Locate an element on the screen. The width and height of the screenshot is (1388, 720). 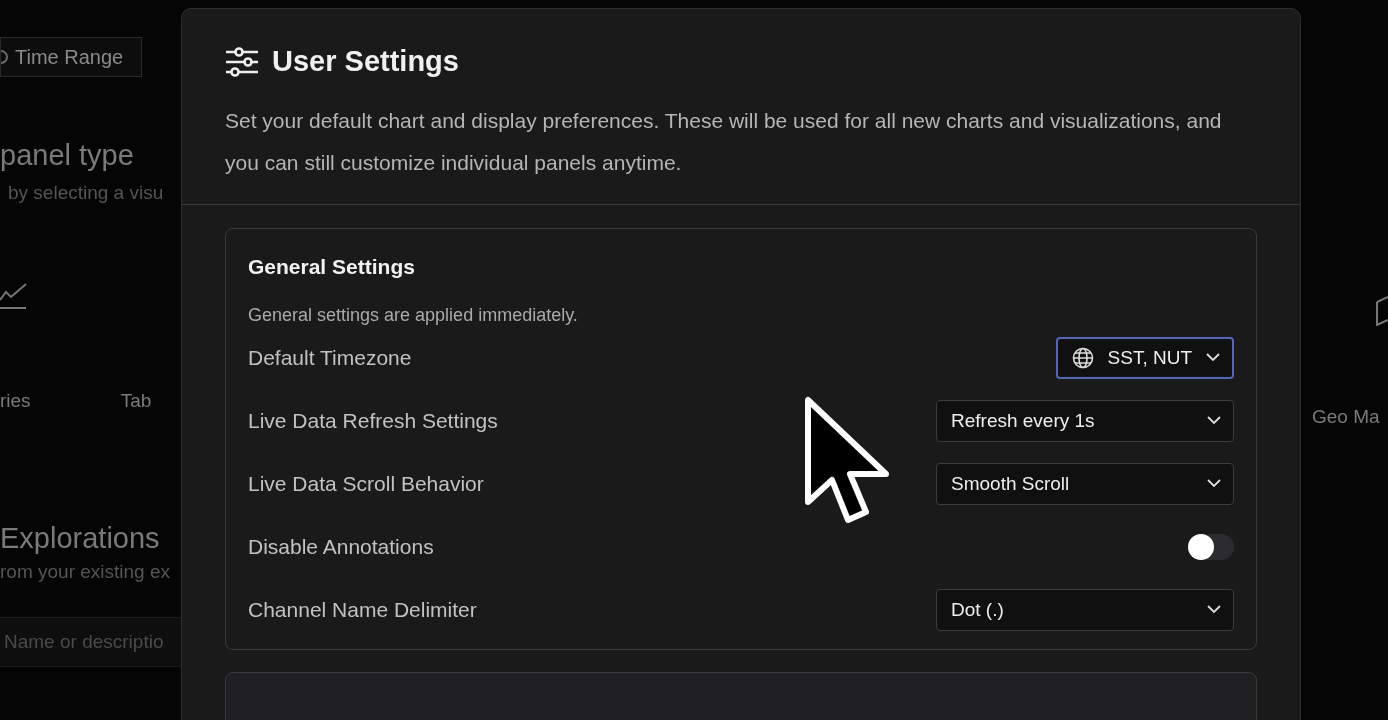
section-subtitle: rom your existing ex is located at coordinates (85, 572).